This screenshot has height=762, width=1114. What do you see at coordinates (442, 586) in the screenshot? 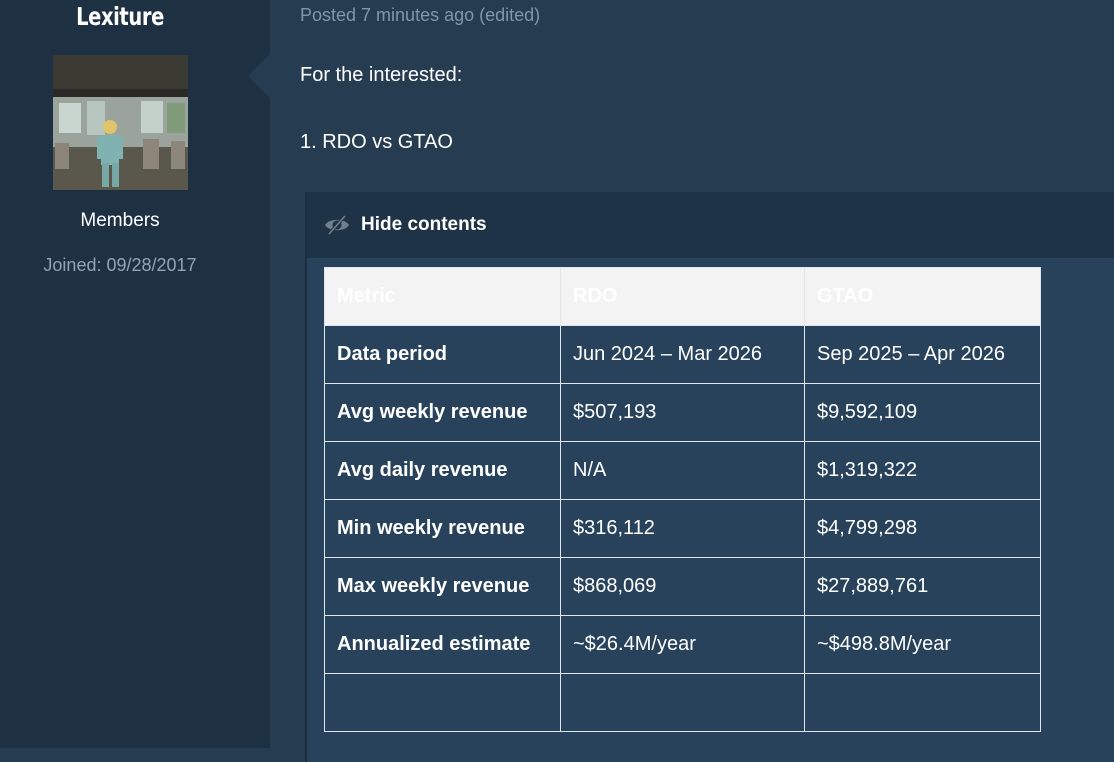
I see `row-label: Max weekly revenue` at bounding box center [442, 586].